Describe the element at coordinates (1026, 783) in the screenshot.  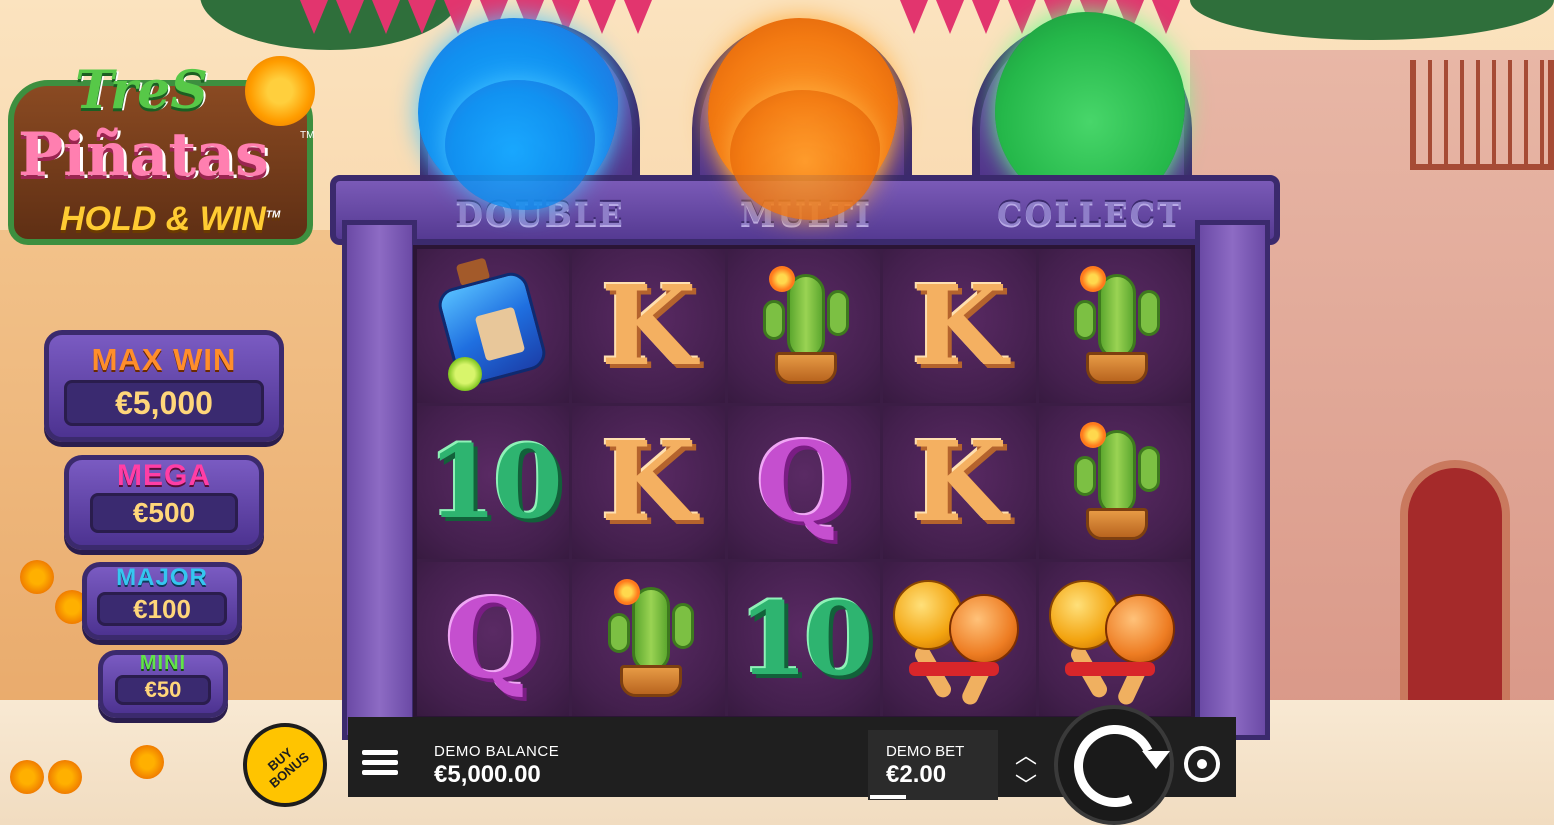
I see `bet-decrease-chevron-down-icon: ﹀` at that location.